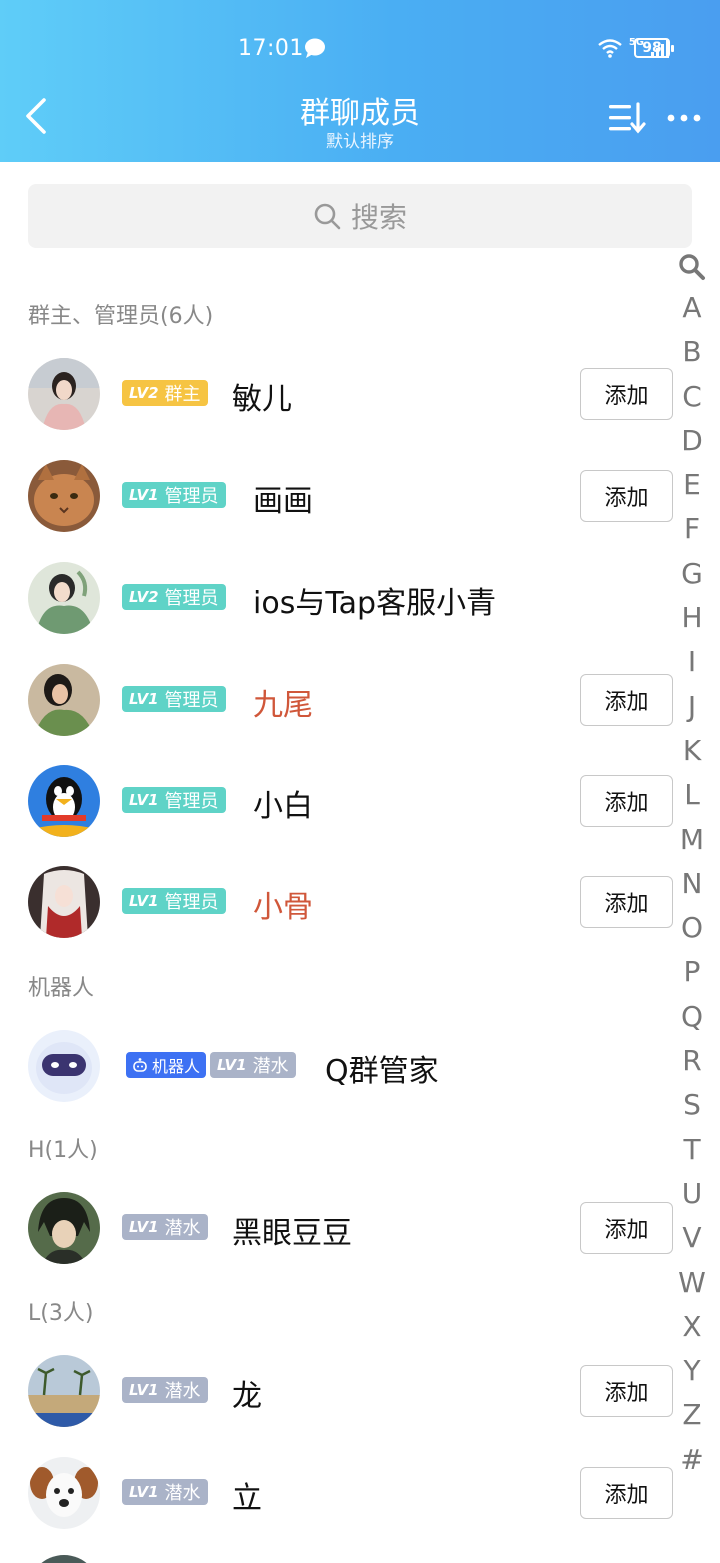 The width and height of the screenshot is (720, 1563). I want to click on battery-indicator: 98, so click(654, 48).